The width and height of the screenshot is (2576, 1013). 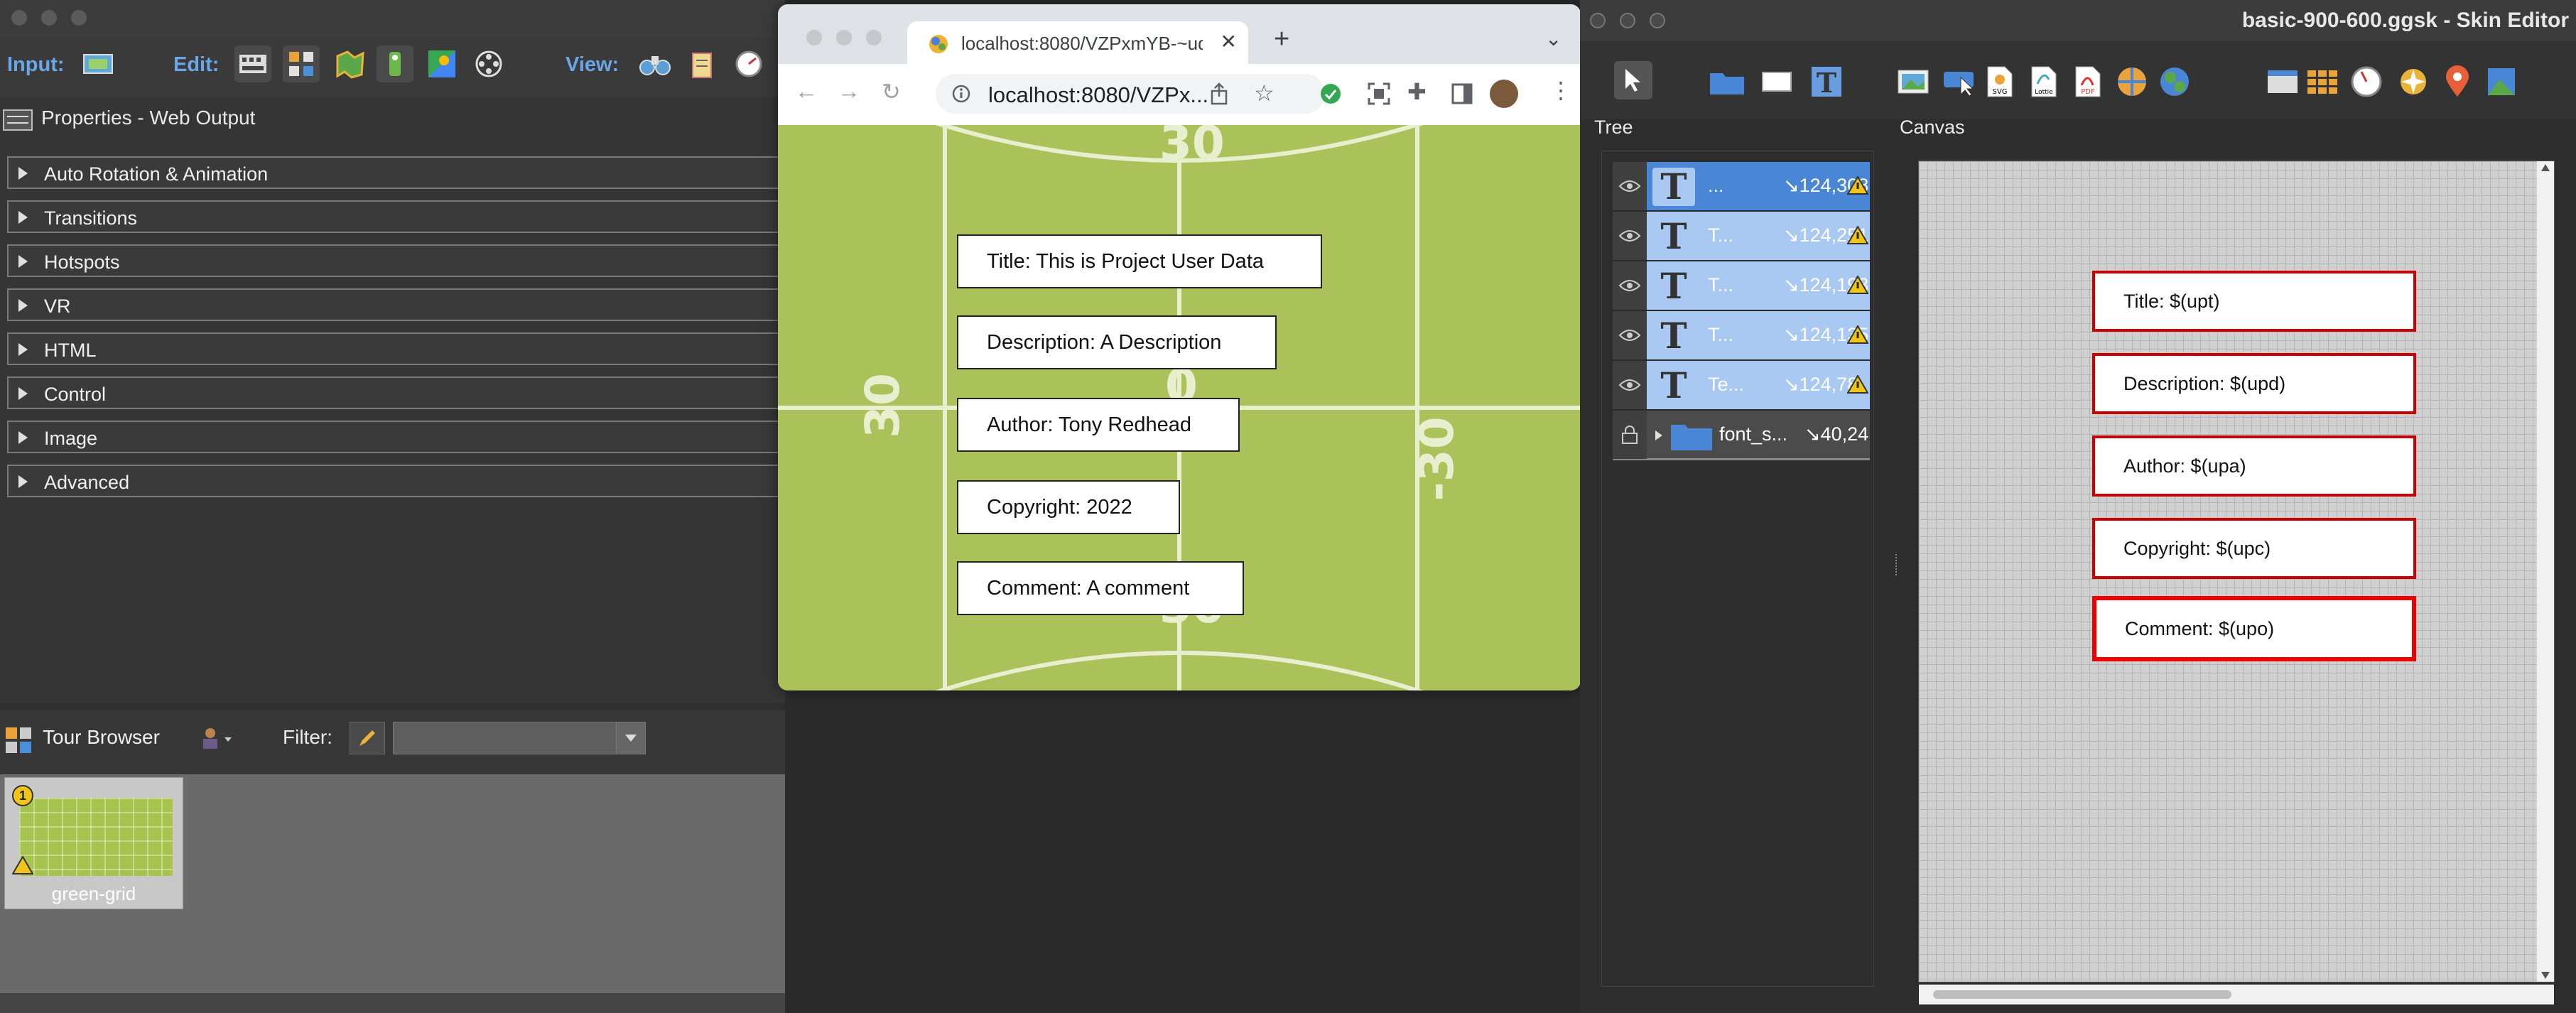 I want to click on panorama-thumbnail: 1 green-grid, so click(x=93, y=843).